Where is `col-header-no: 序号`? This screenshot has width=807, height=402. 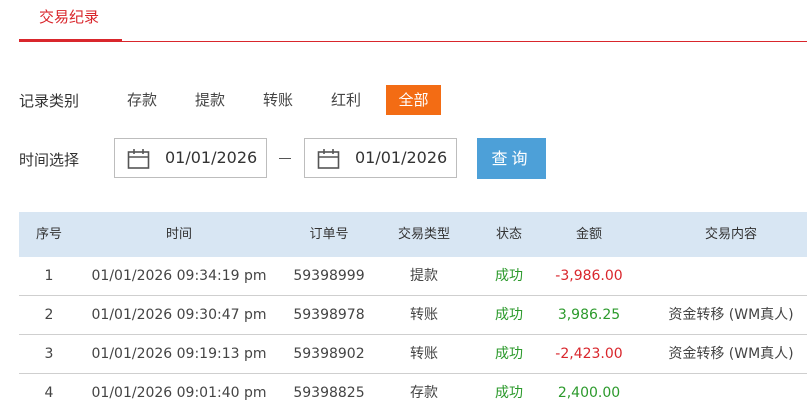
col-header-no: 序号 is located at coordinates (49, 234).